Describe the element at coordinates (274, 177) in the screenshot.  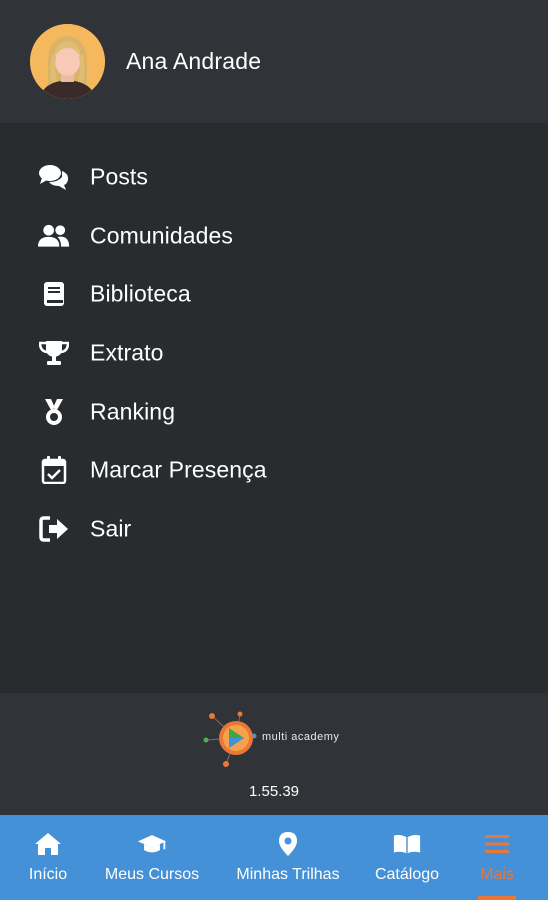
I see `menu-item-posts: Posts` at that location.